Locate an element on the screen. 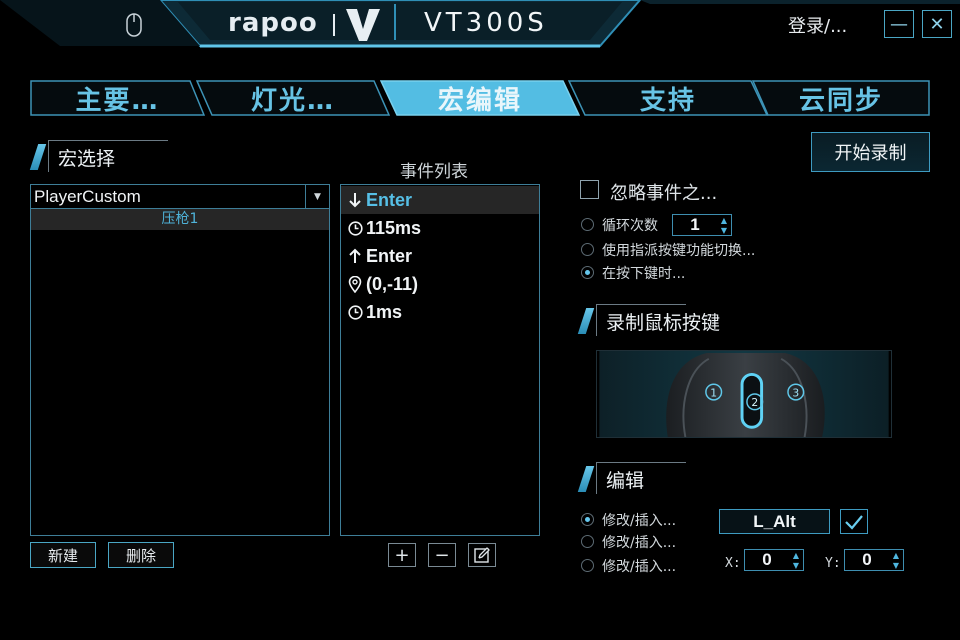 The height and width of the screenshot is (640, 960). tab-macro-edit: 宏编辑 is located at coordinates (480, 98).